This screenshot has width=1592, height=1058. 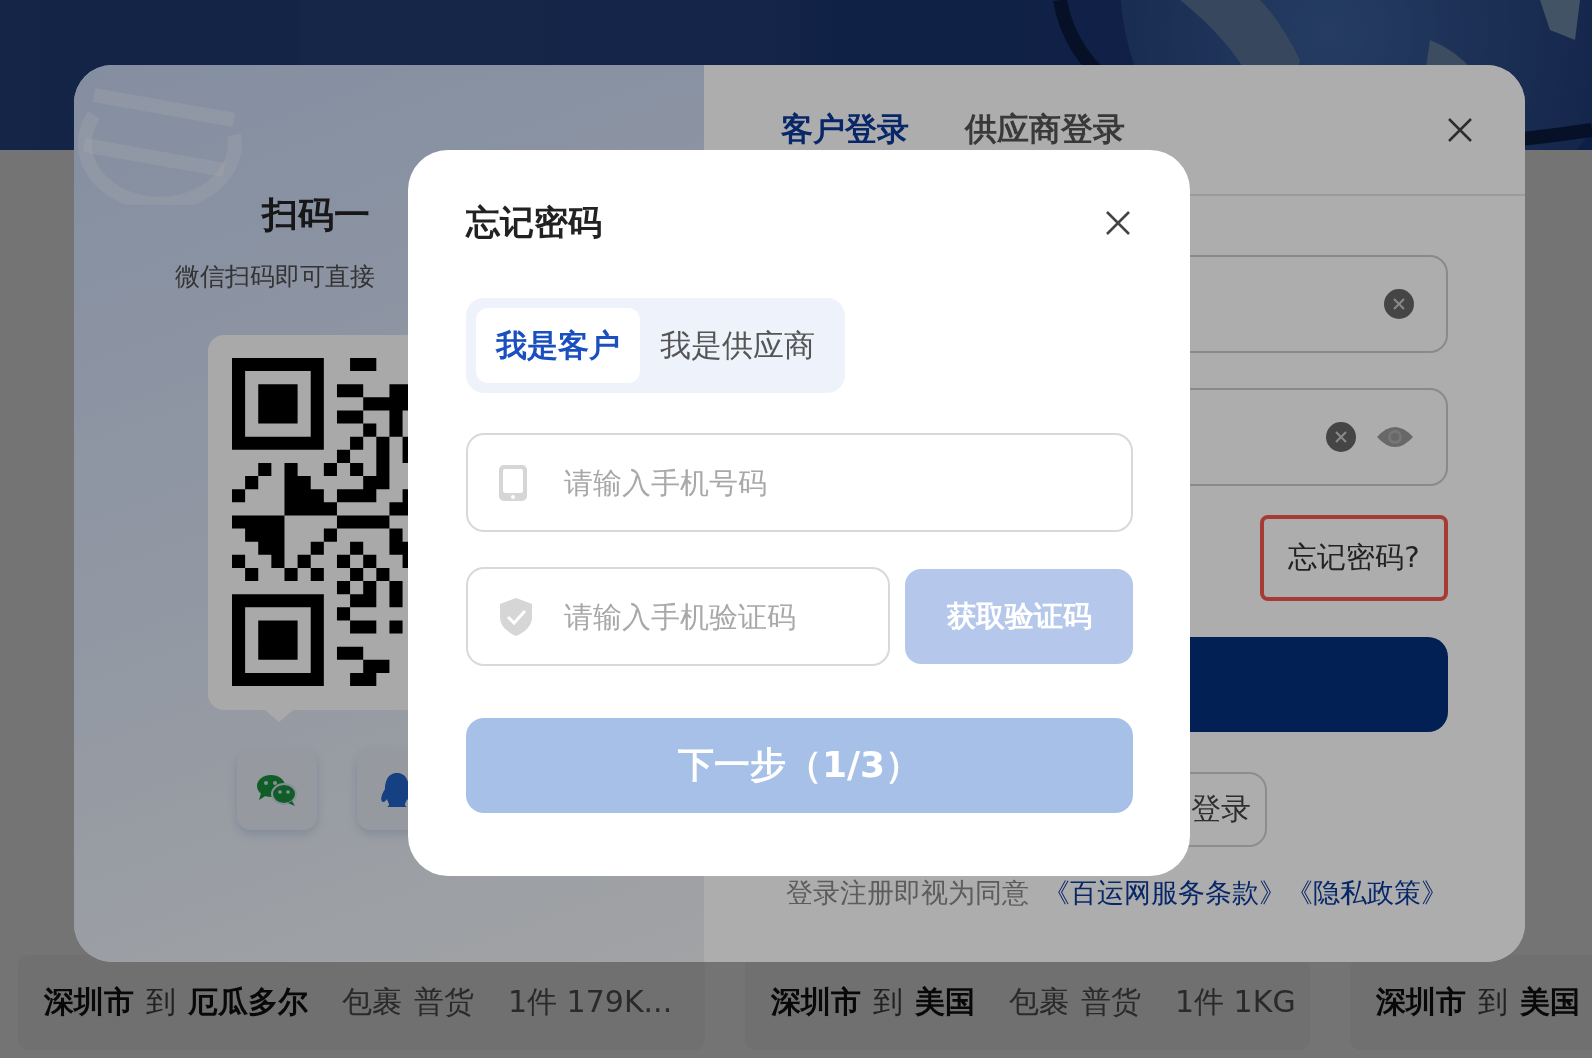 What do you see at coordinates (1395, 437) in the screenshot?
I see `eye-icon` at bounding box center [1395, 437].